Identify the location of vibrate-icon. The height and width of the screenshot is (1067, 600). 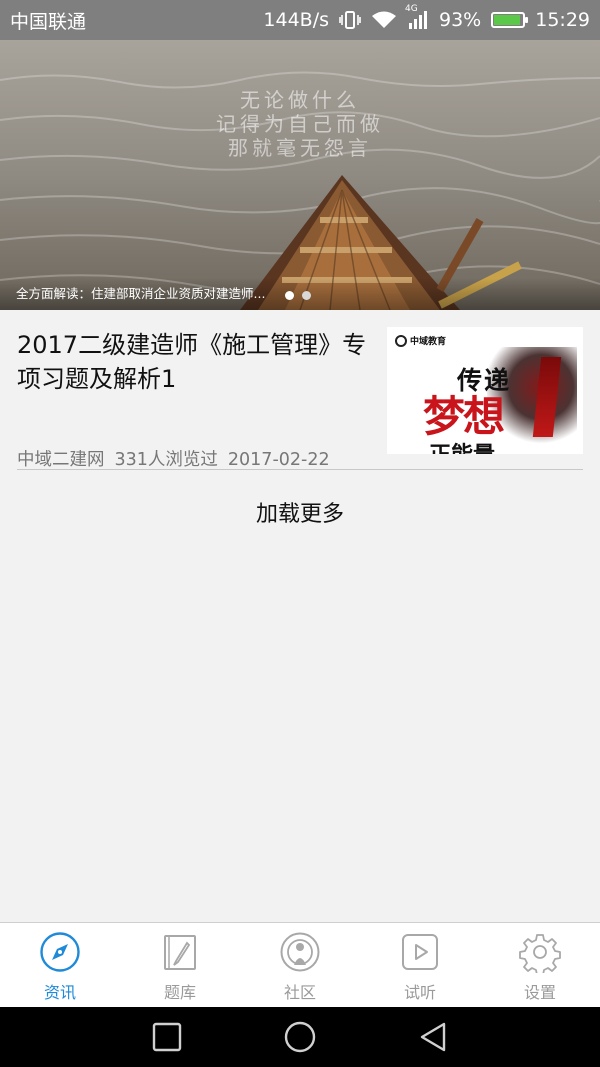
(350, 20).